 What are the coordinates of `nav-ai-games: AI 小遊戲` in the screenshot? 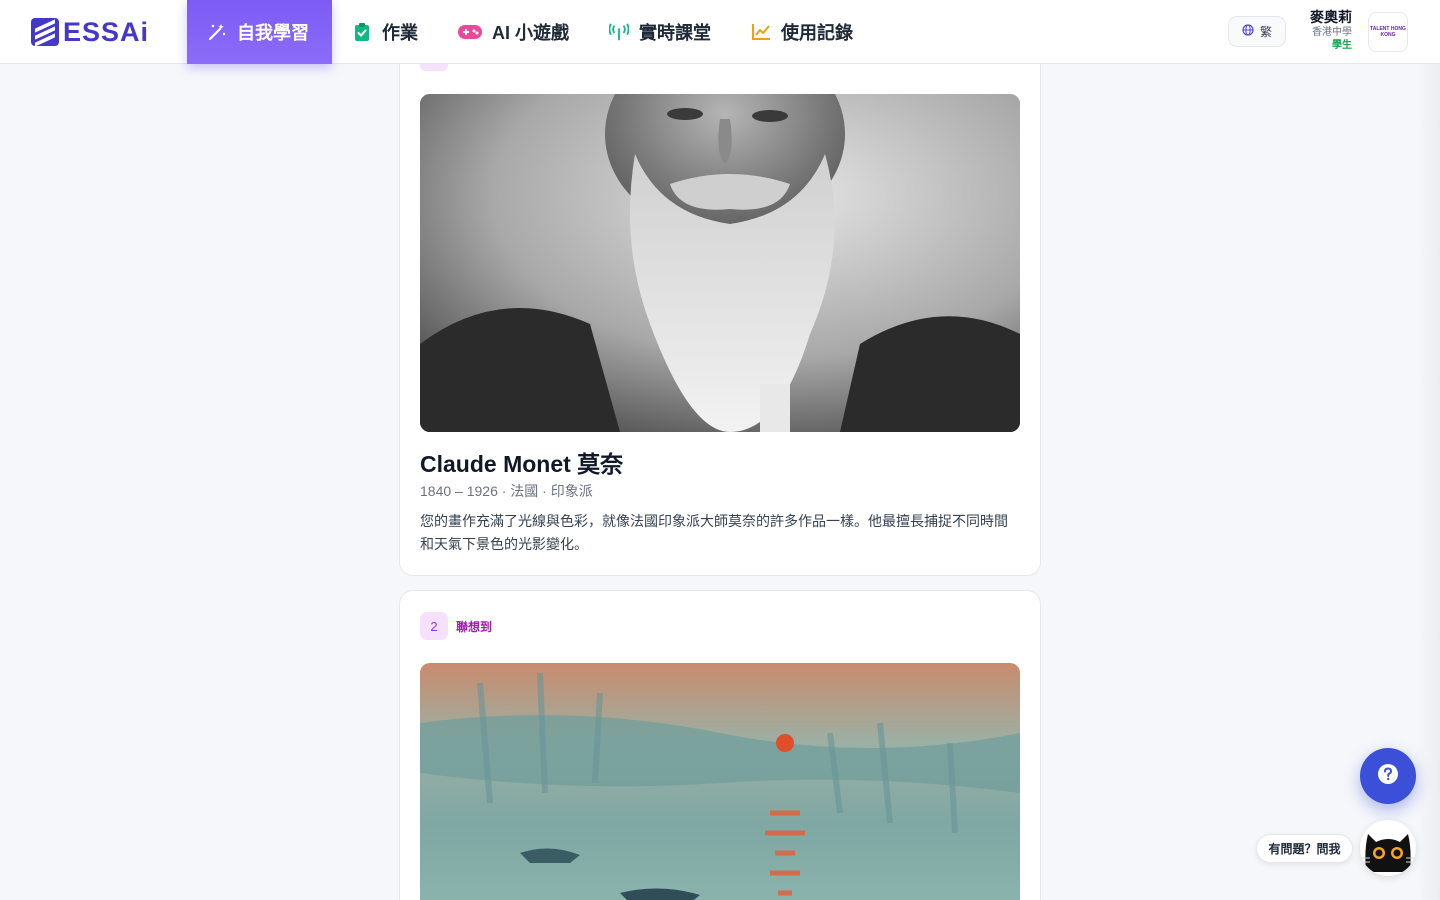 It's located at (513, 32).